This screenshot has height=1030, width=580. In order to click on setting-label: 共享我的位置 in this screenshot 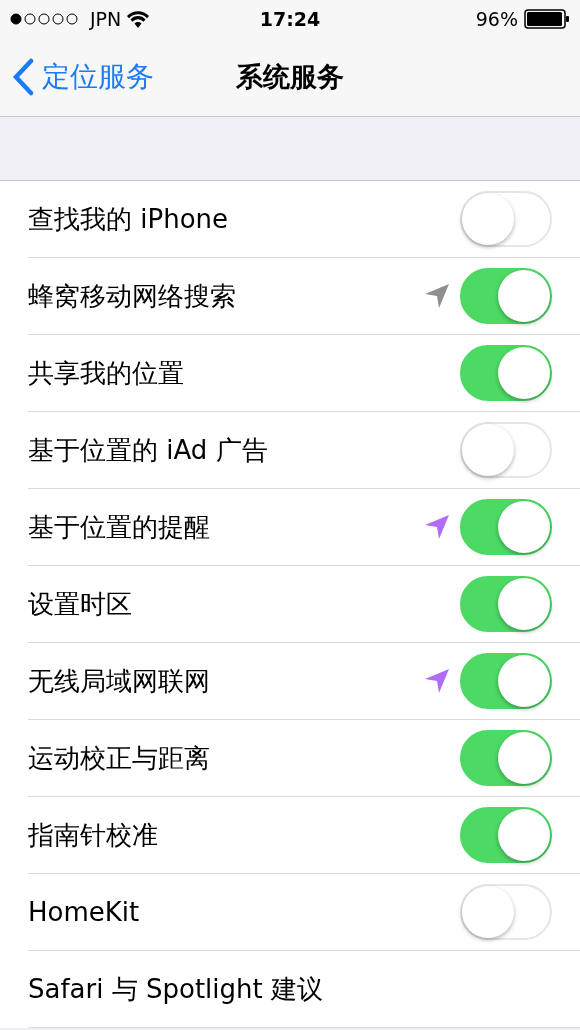, I will do `click(106, 373)`.